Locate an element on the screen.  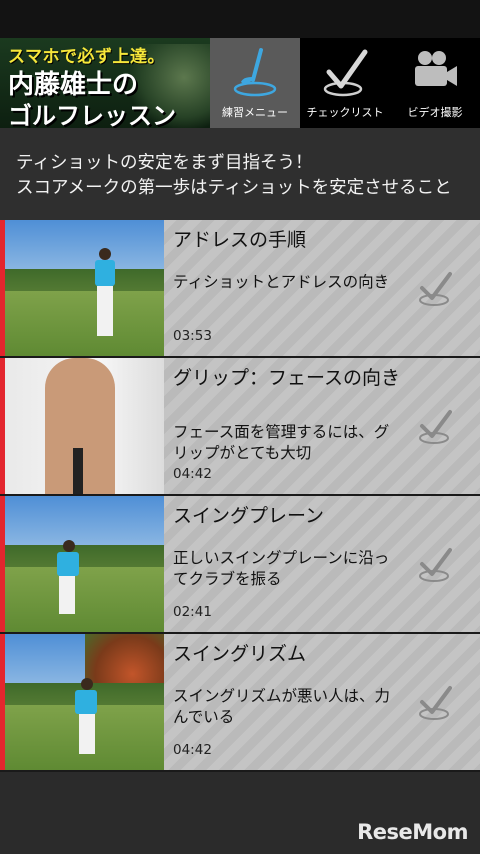
status-bar is located at coordinates (240, 19).